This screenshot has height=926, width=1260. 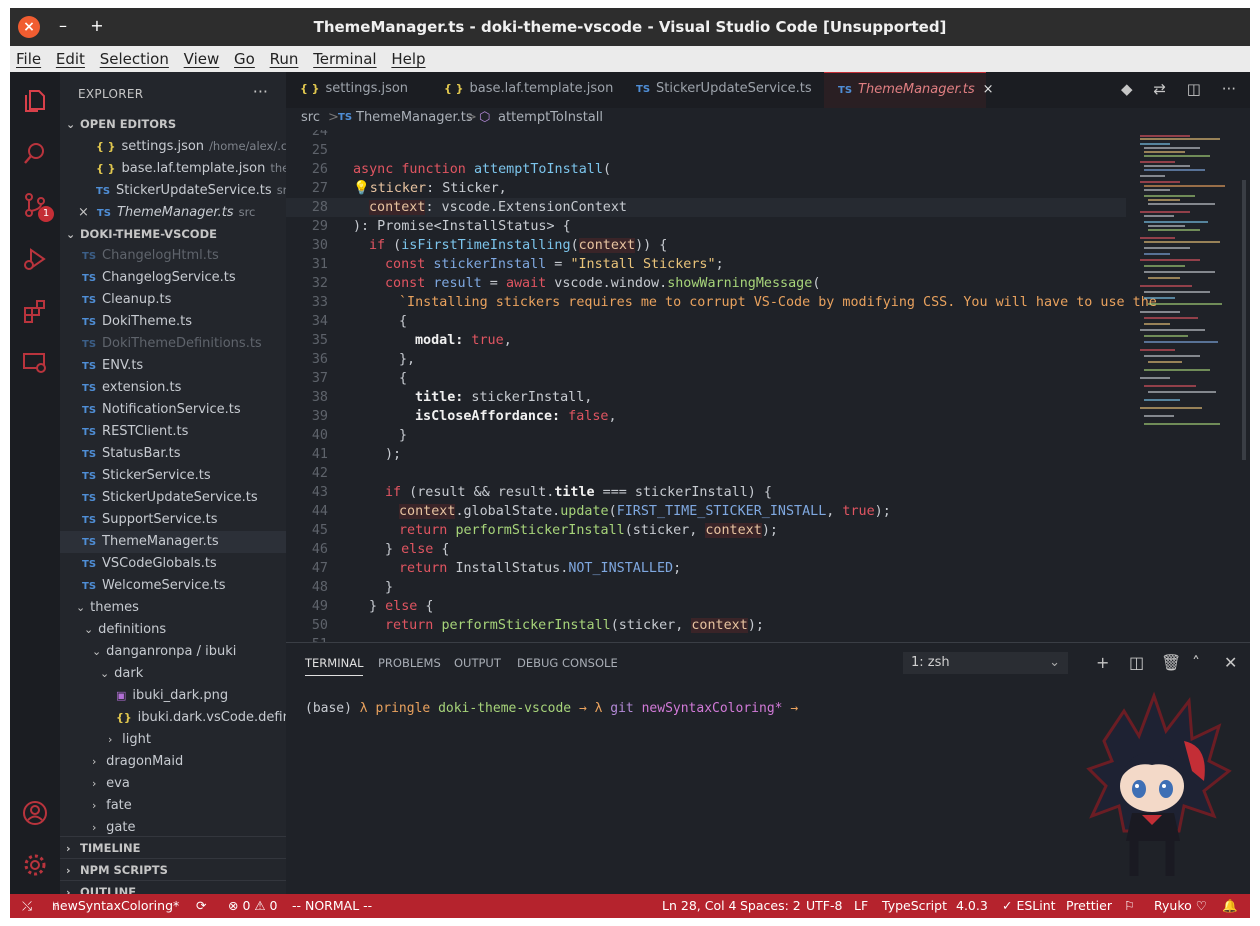 I want to click on notifications-bell-icon: 🔔, so click(x=1230, y=906).